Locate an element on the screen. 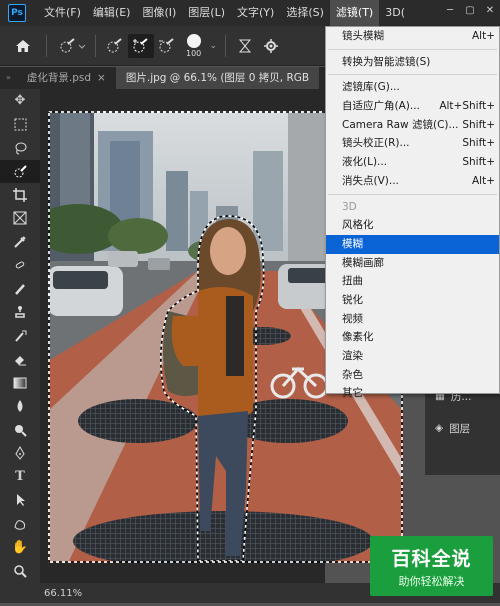  marquee-tool-icon is located at coordinates (20, 125).